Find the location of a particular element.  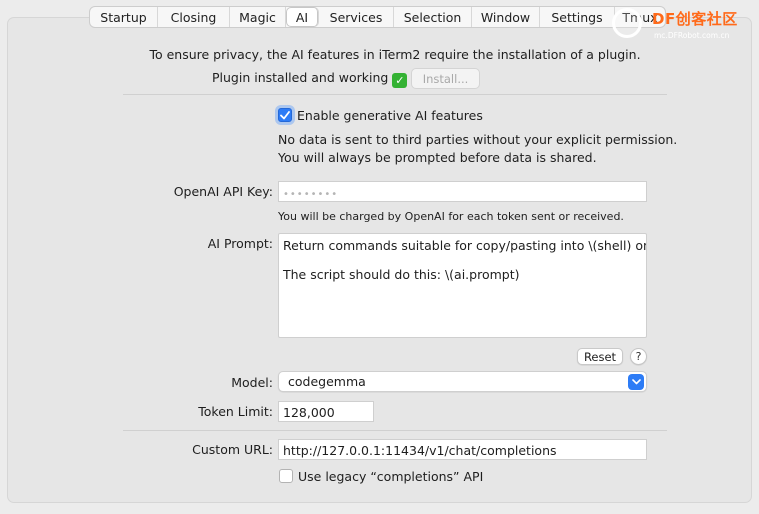

checkmark-icon is located at coordinates (285, 114).